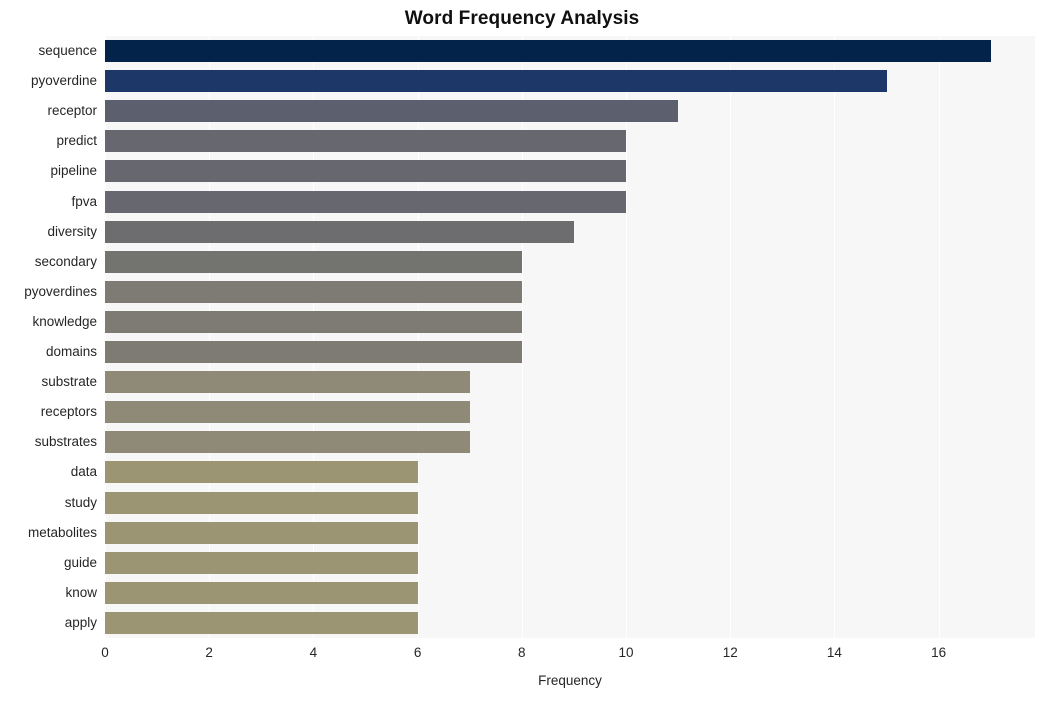 The height and width of the screenshot is (701, 1044). I want to click on y-tick-label-apply: apply, so click(80, 622).